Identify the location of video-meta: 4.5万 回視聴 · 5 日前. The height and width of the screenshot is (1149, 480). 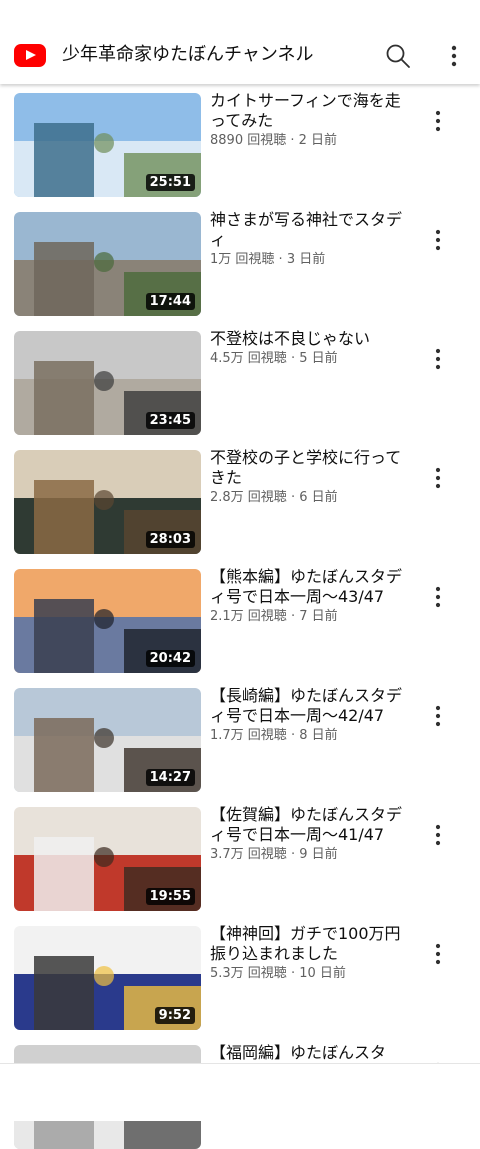
(274, 359).